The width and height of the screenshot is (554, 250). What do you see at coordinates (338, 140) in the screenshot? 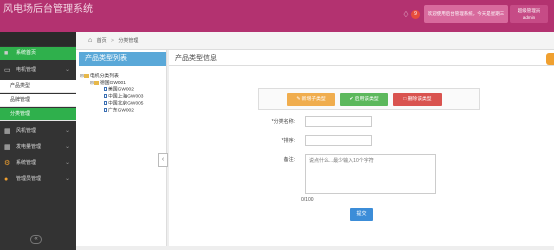
I see `sort-input` at bounding box center [338, 140].